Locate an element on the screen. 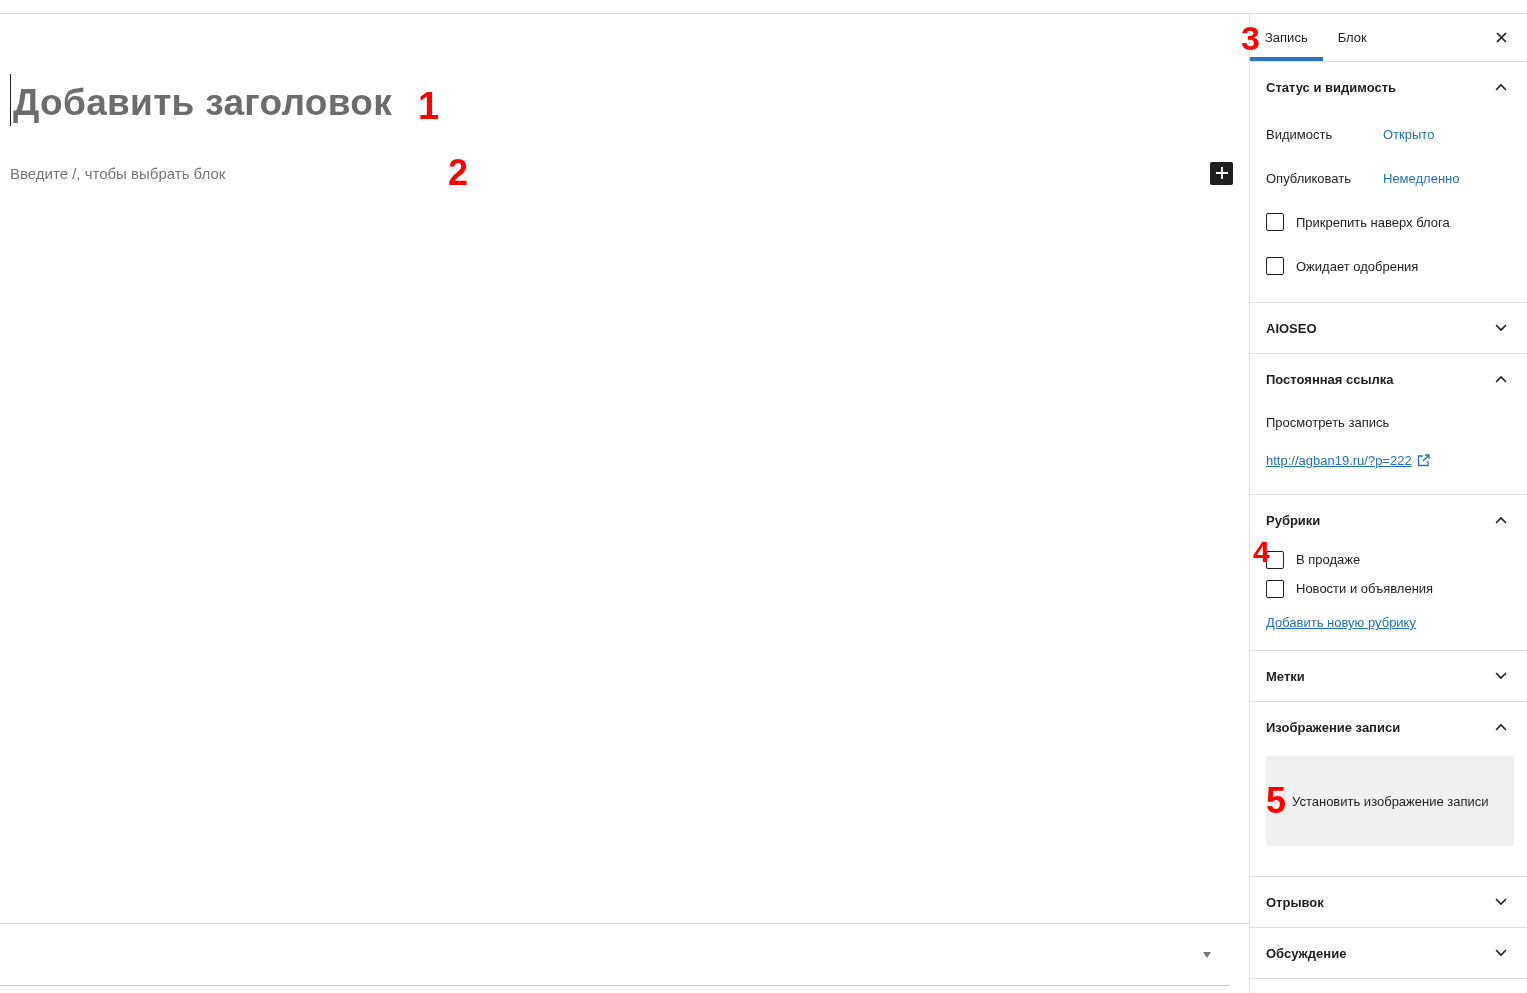 The width and height of the screenshot is (1527, 993). checkbox-label: Ожидает одобрения is located at coordinates (1357, 266).